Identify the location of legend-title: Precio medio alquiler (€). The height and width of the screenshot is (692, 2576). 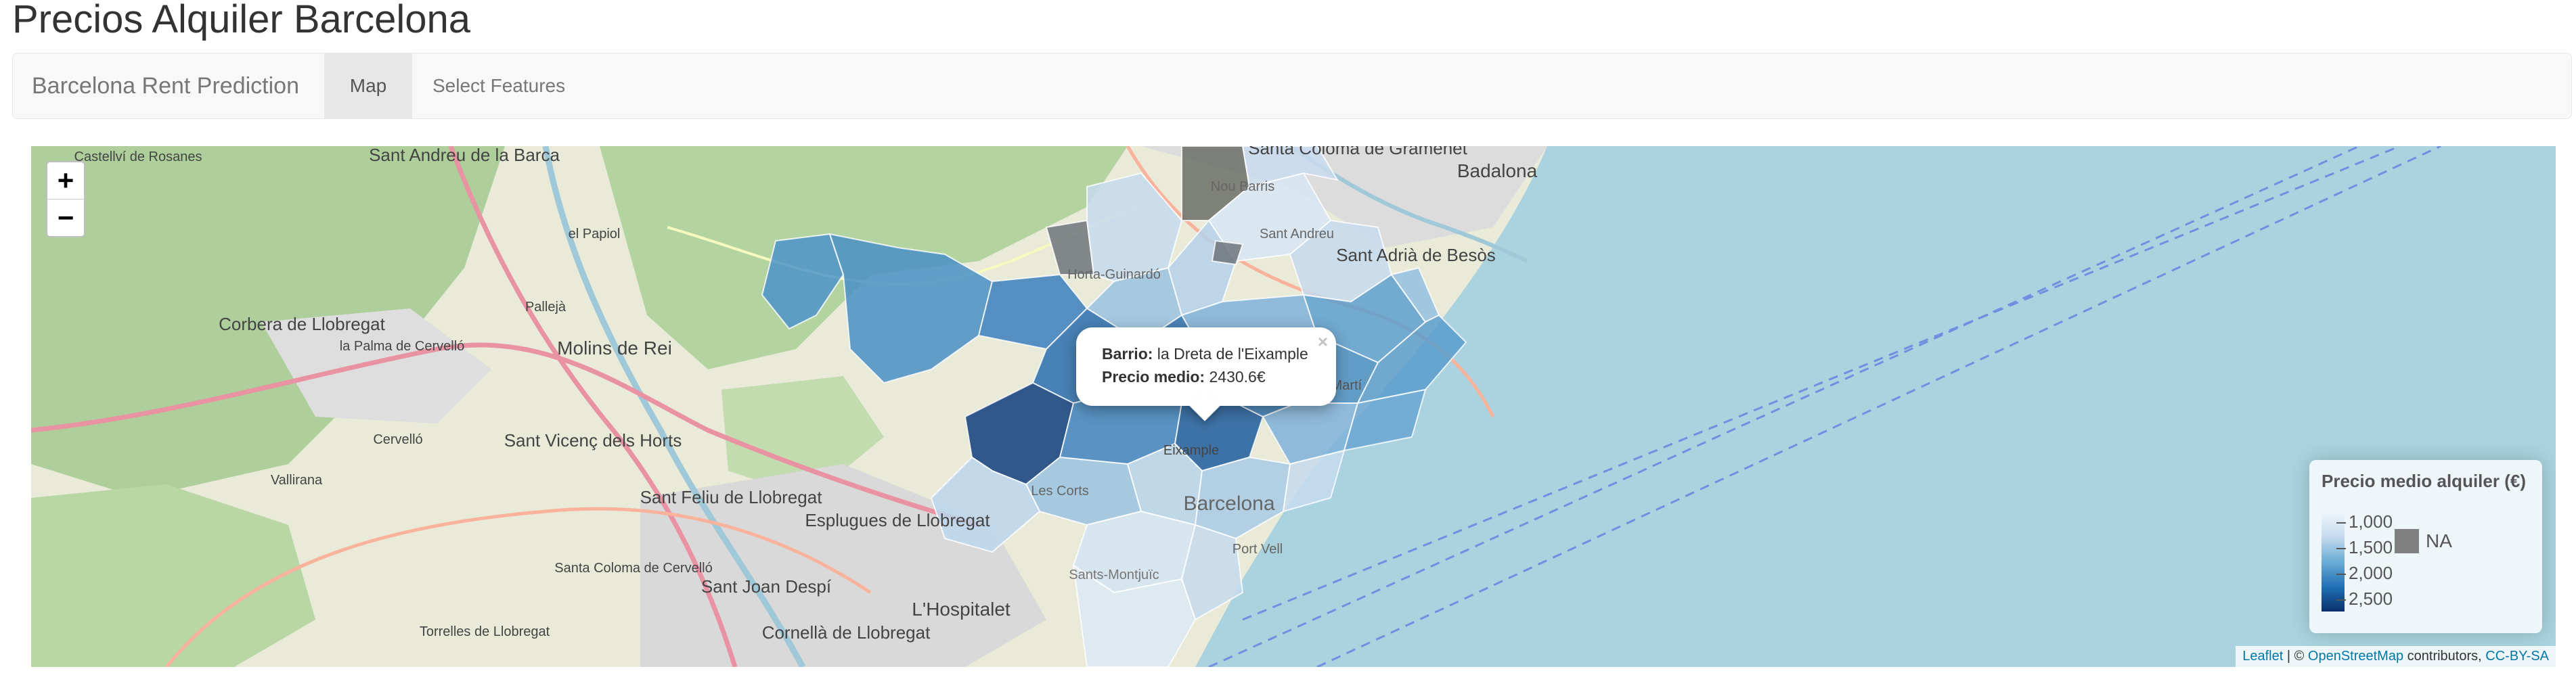
(2424, 481).